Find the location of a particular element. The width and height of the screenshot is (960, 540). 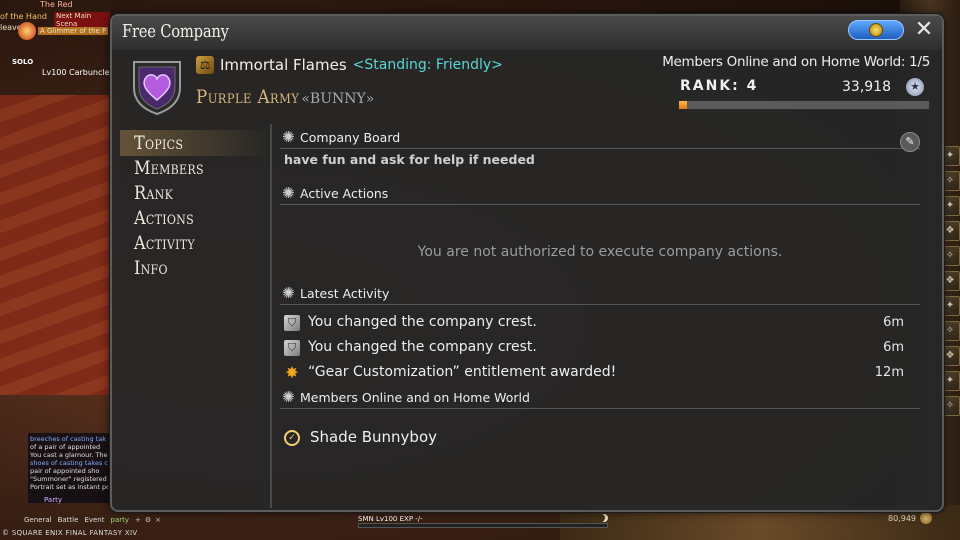

close-icon: ✕ is located at coordinates (924, 30).